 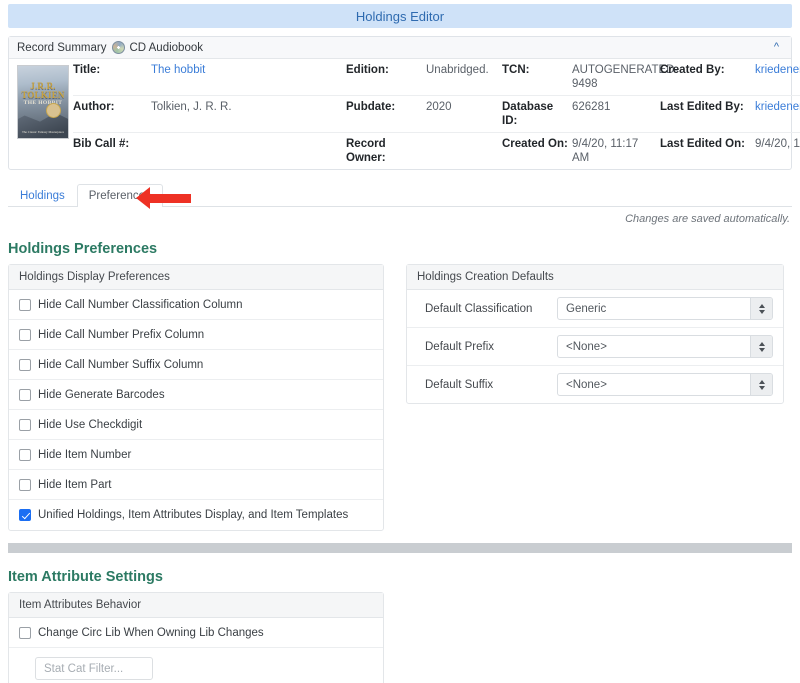 I want to click on field-label-last-edited-on: Last Edited On:, so click(x=702, y=144).